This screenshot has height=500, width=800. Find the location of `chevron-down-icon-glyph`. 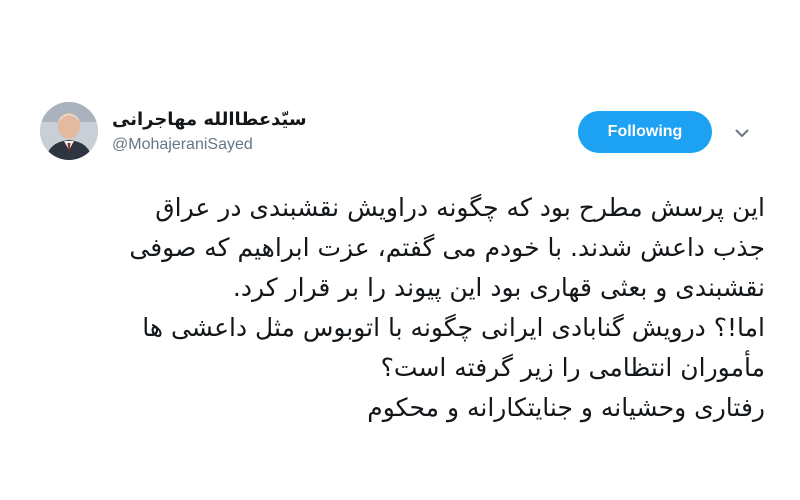

chevron-down-icon-glyph is located at coordinates (742, 133).